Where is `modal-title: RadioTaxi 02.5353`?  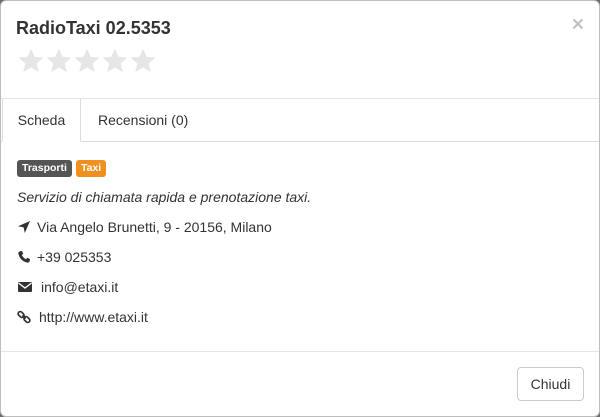 modal-title: RadioTaxi 02.5353 is located at coordinates (93, 28).